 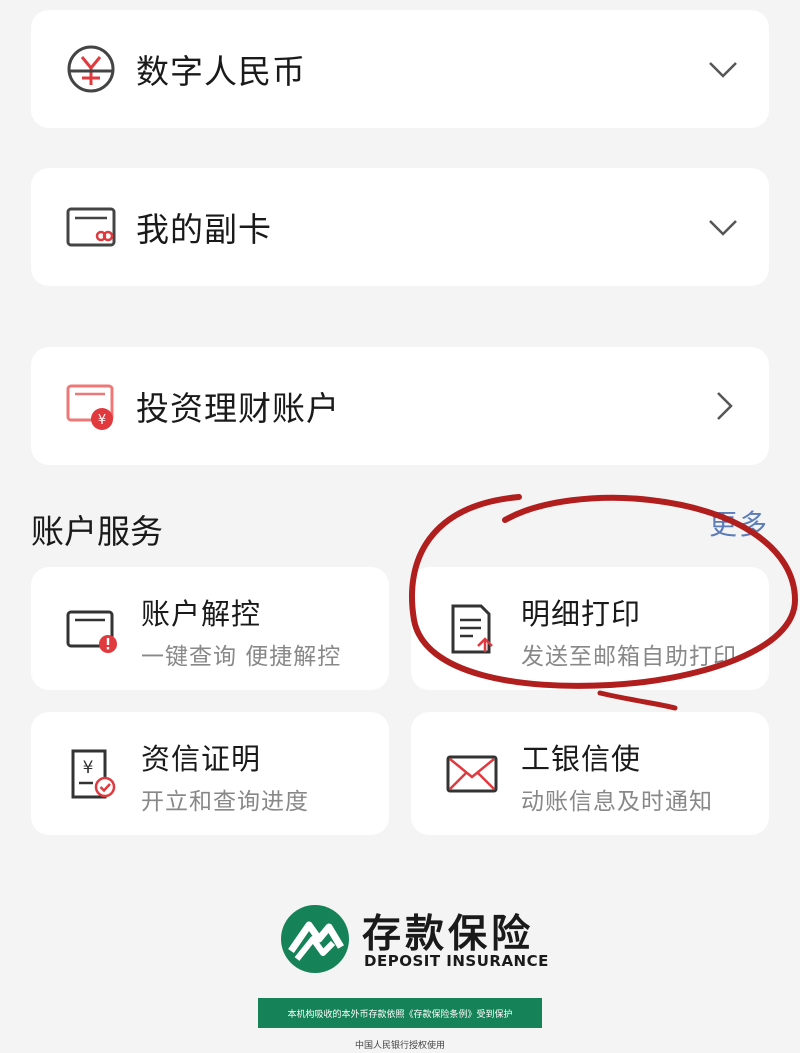 I want to click on deposit-insurance-notice: 本机构吸收的本外币存款依照《存款保险条例》受到保护, so click(x=400, y=1013).